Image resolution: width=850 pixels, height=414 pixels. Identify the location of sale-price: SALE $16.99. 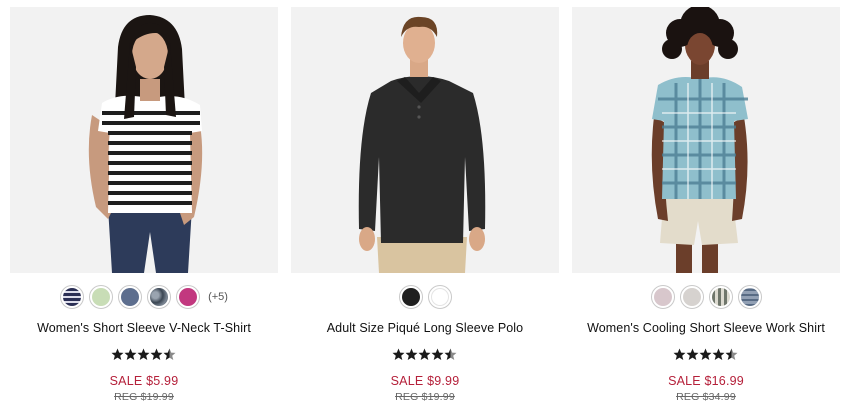
(706, 381).